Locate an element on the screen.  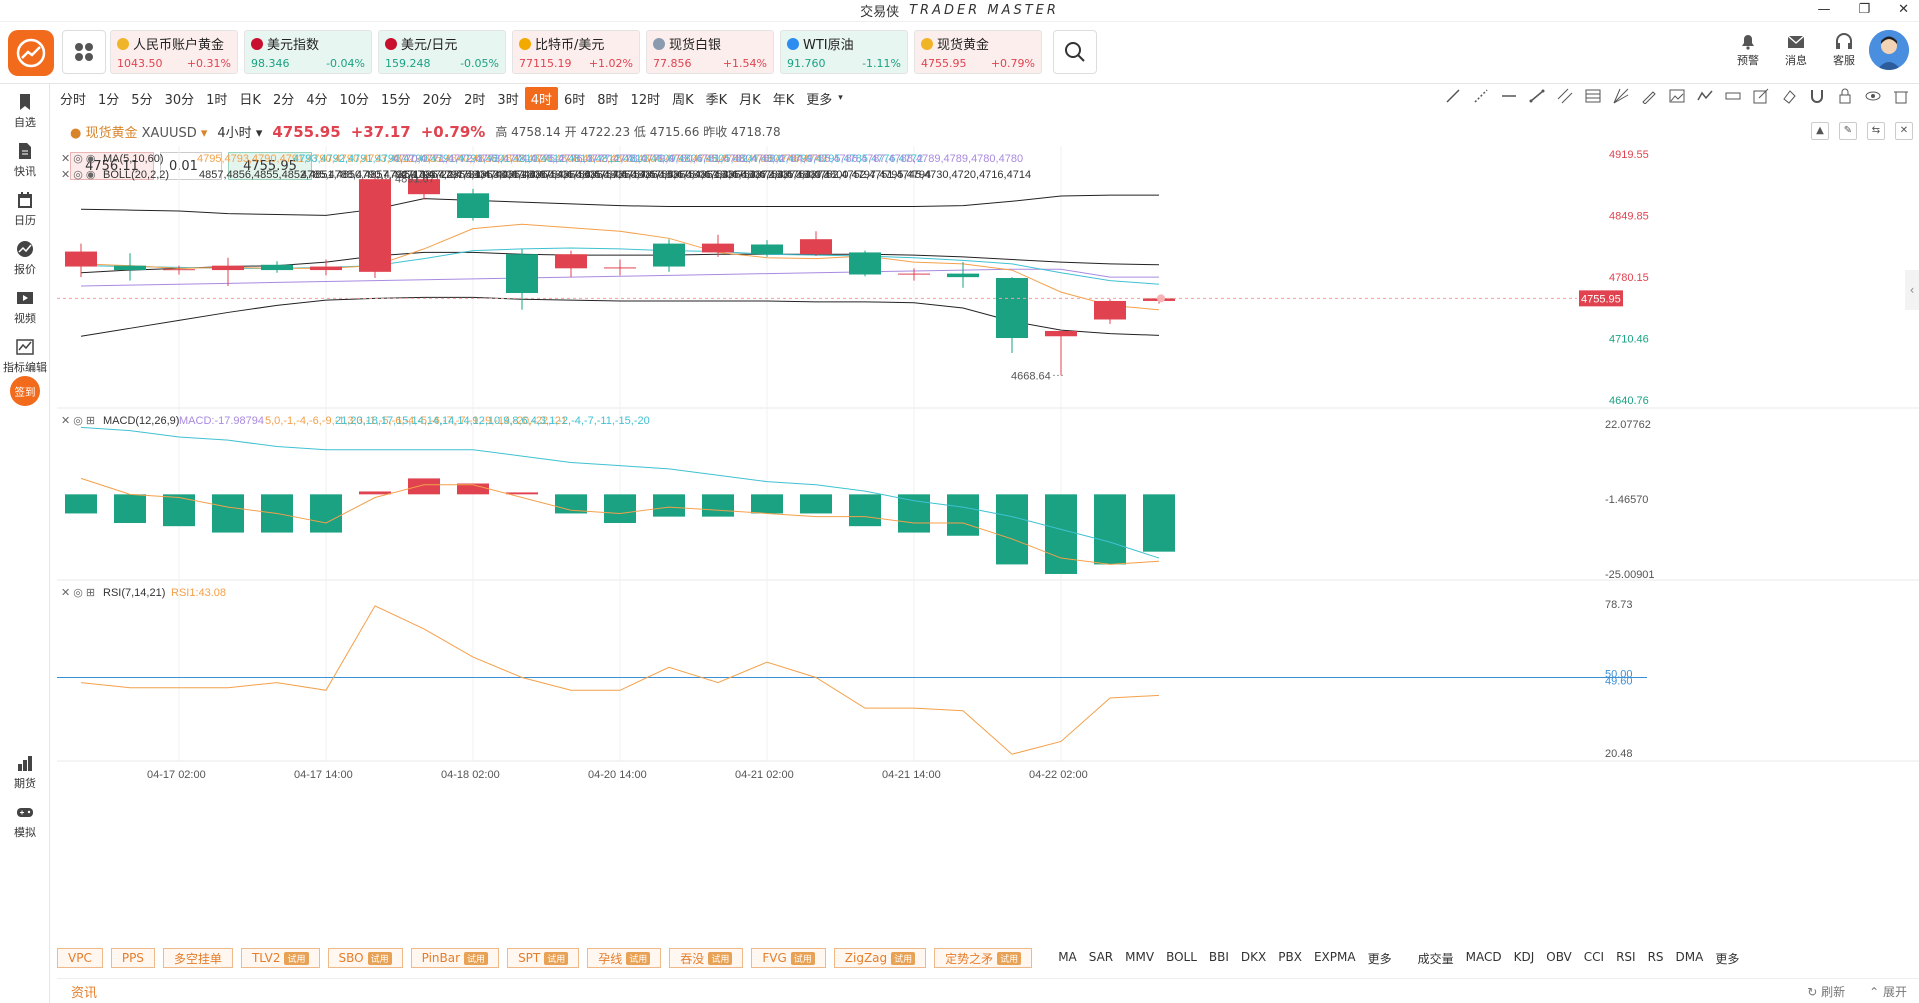
main-indicator-option: MA is located at coordinates (1067, 958).